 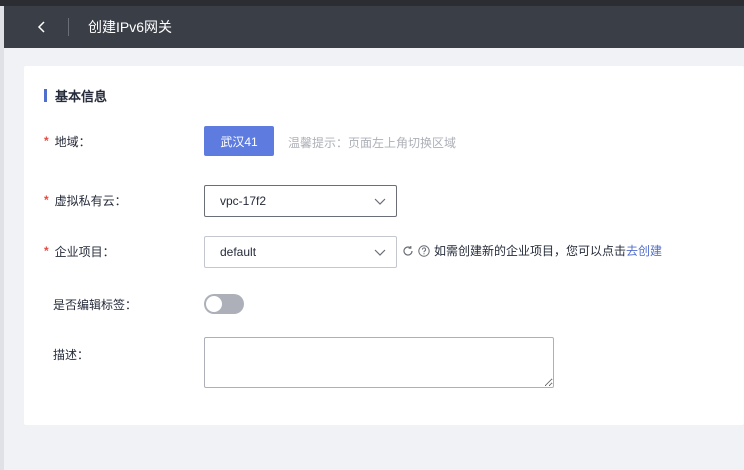 I want to click on section-accent-bar, so click(x=45, y=95).